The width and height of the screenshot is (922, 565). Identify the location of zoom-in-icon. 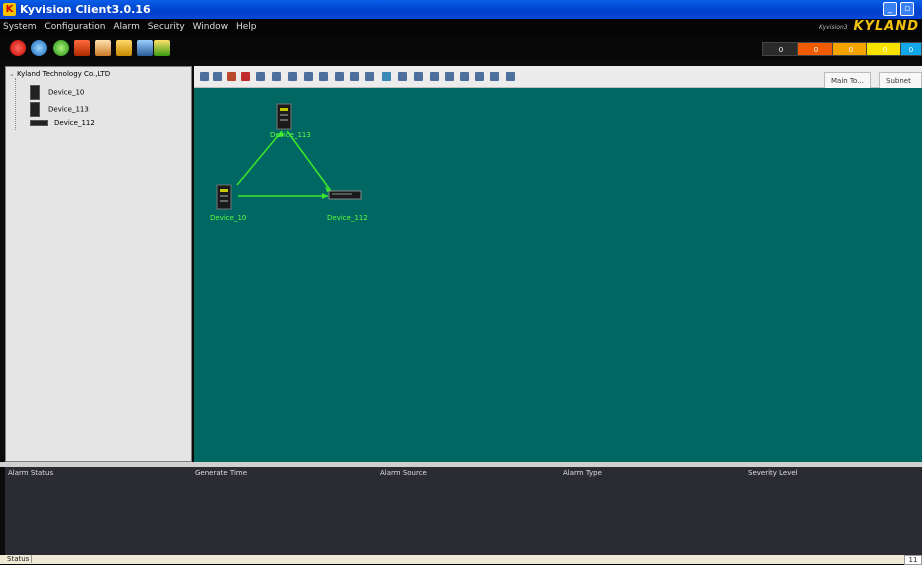
(323, 76).